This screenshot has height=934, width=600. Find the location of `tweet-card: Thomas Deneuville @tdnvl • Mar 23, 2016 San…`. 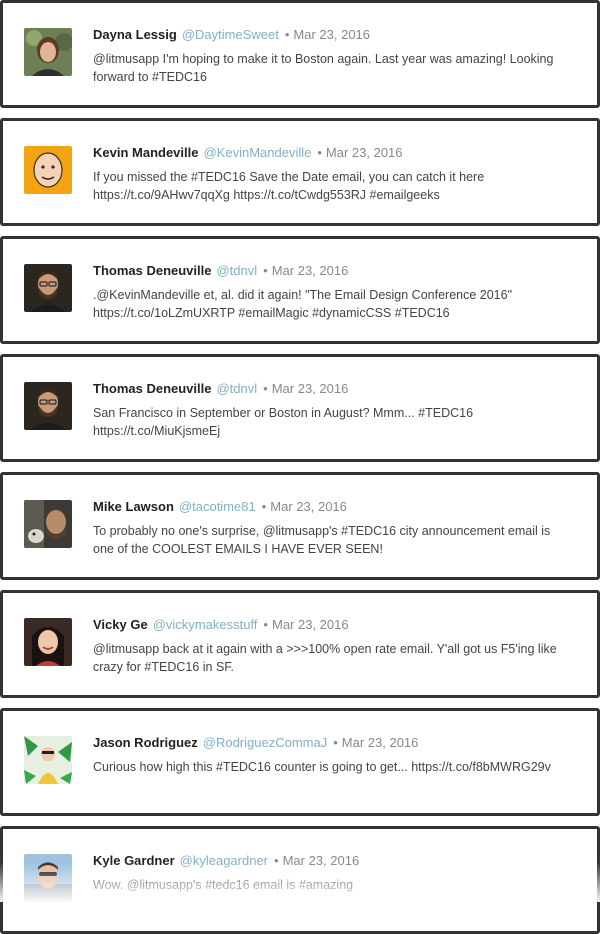

tweet-card: Thomas Deneuville @tdnvl • Mar 23, 2016 San… is located at coordinates (300, 408).